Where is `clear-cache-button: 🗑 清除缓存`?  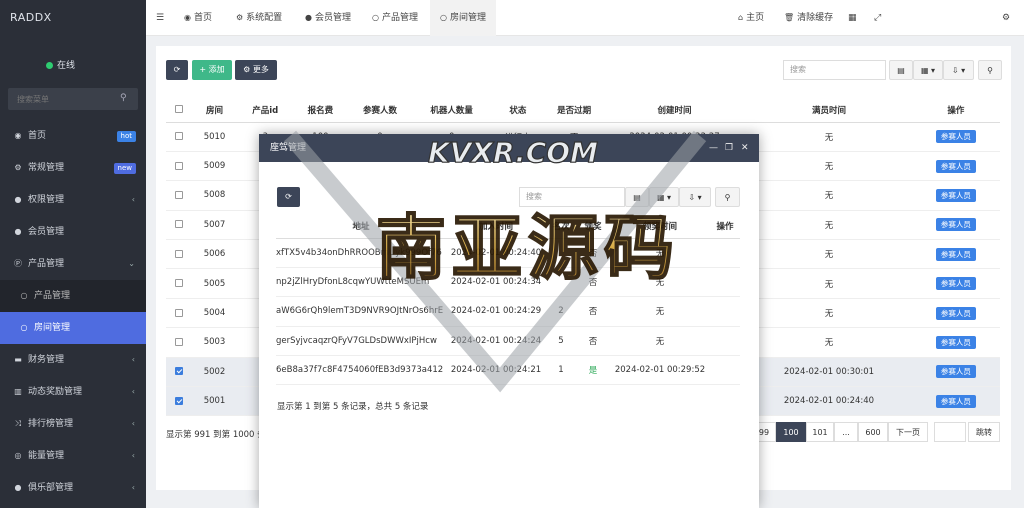
clear-cache-button: 🗑 清除缓存 is located at coordinates (808, 18).